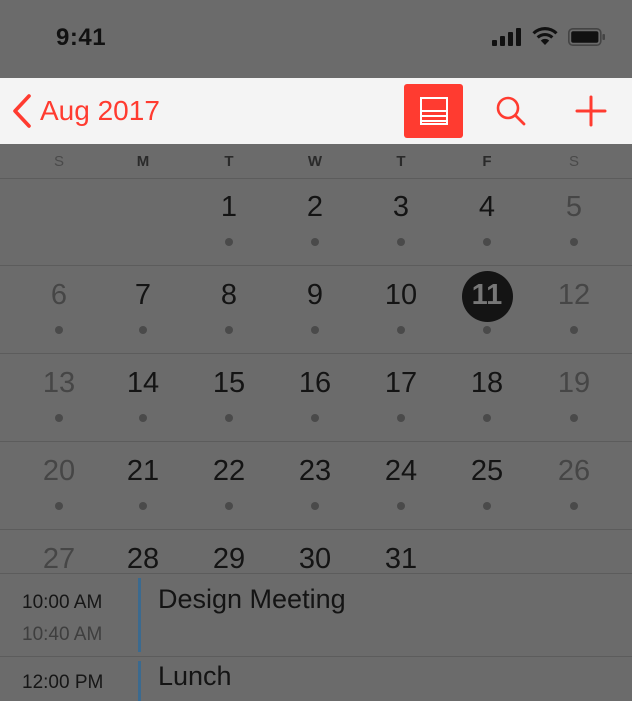  I want to click on list-view-toggle-button, so click(433, 111).